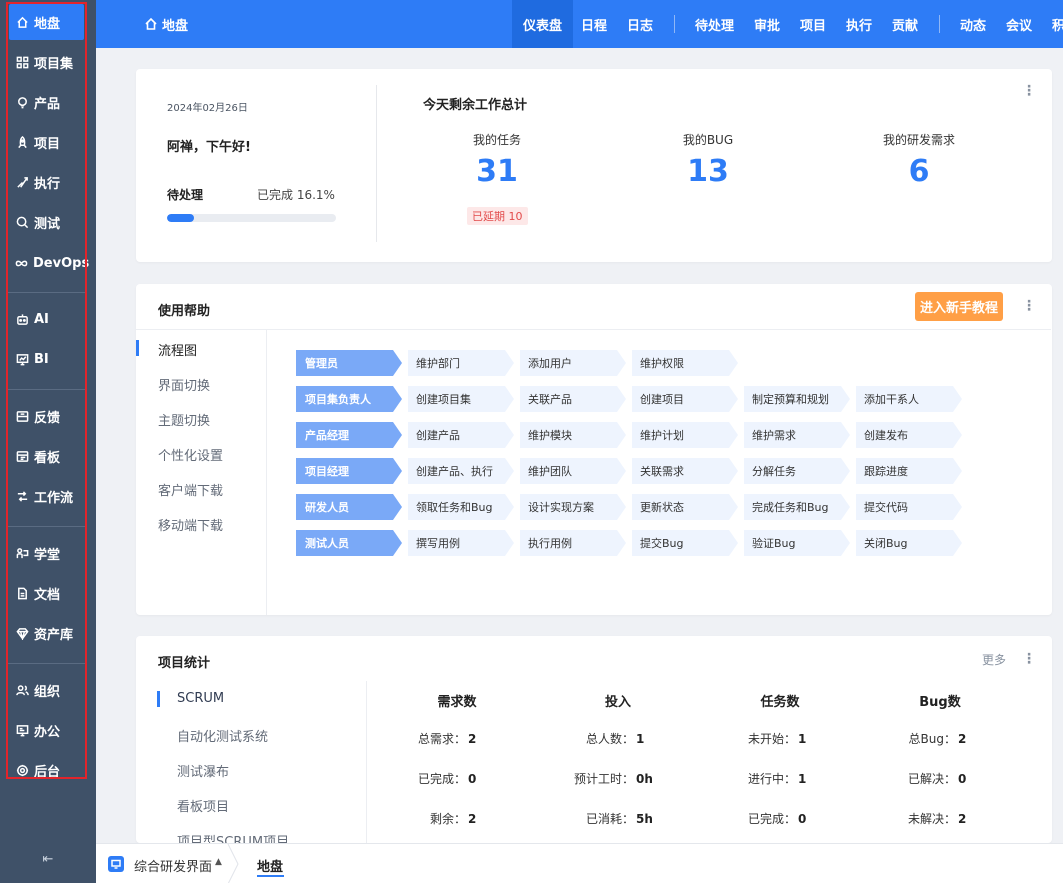 The height and width of the screenshot is (883, 1063). Describe the element at coordinates (46, 770) in the screenshot. I see `sidebar-item-admin: 后台` at that location.